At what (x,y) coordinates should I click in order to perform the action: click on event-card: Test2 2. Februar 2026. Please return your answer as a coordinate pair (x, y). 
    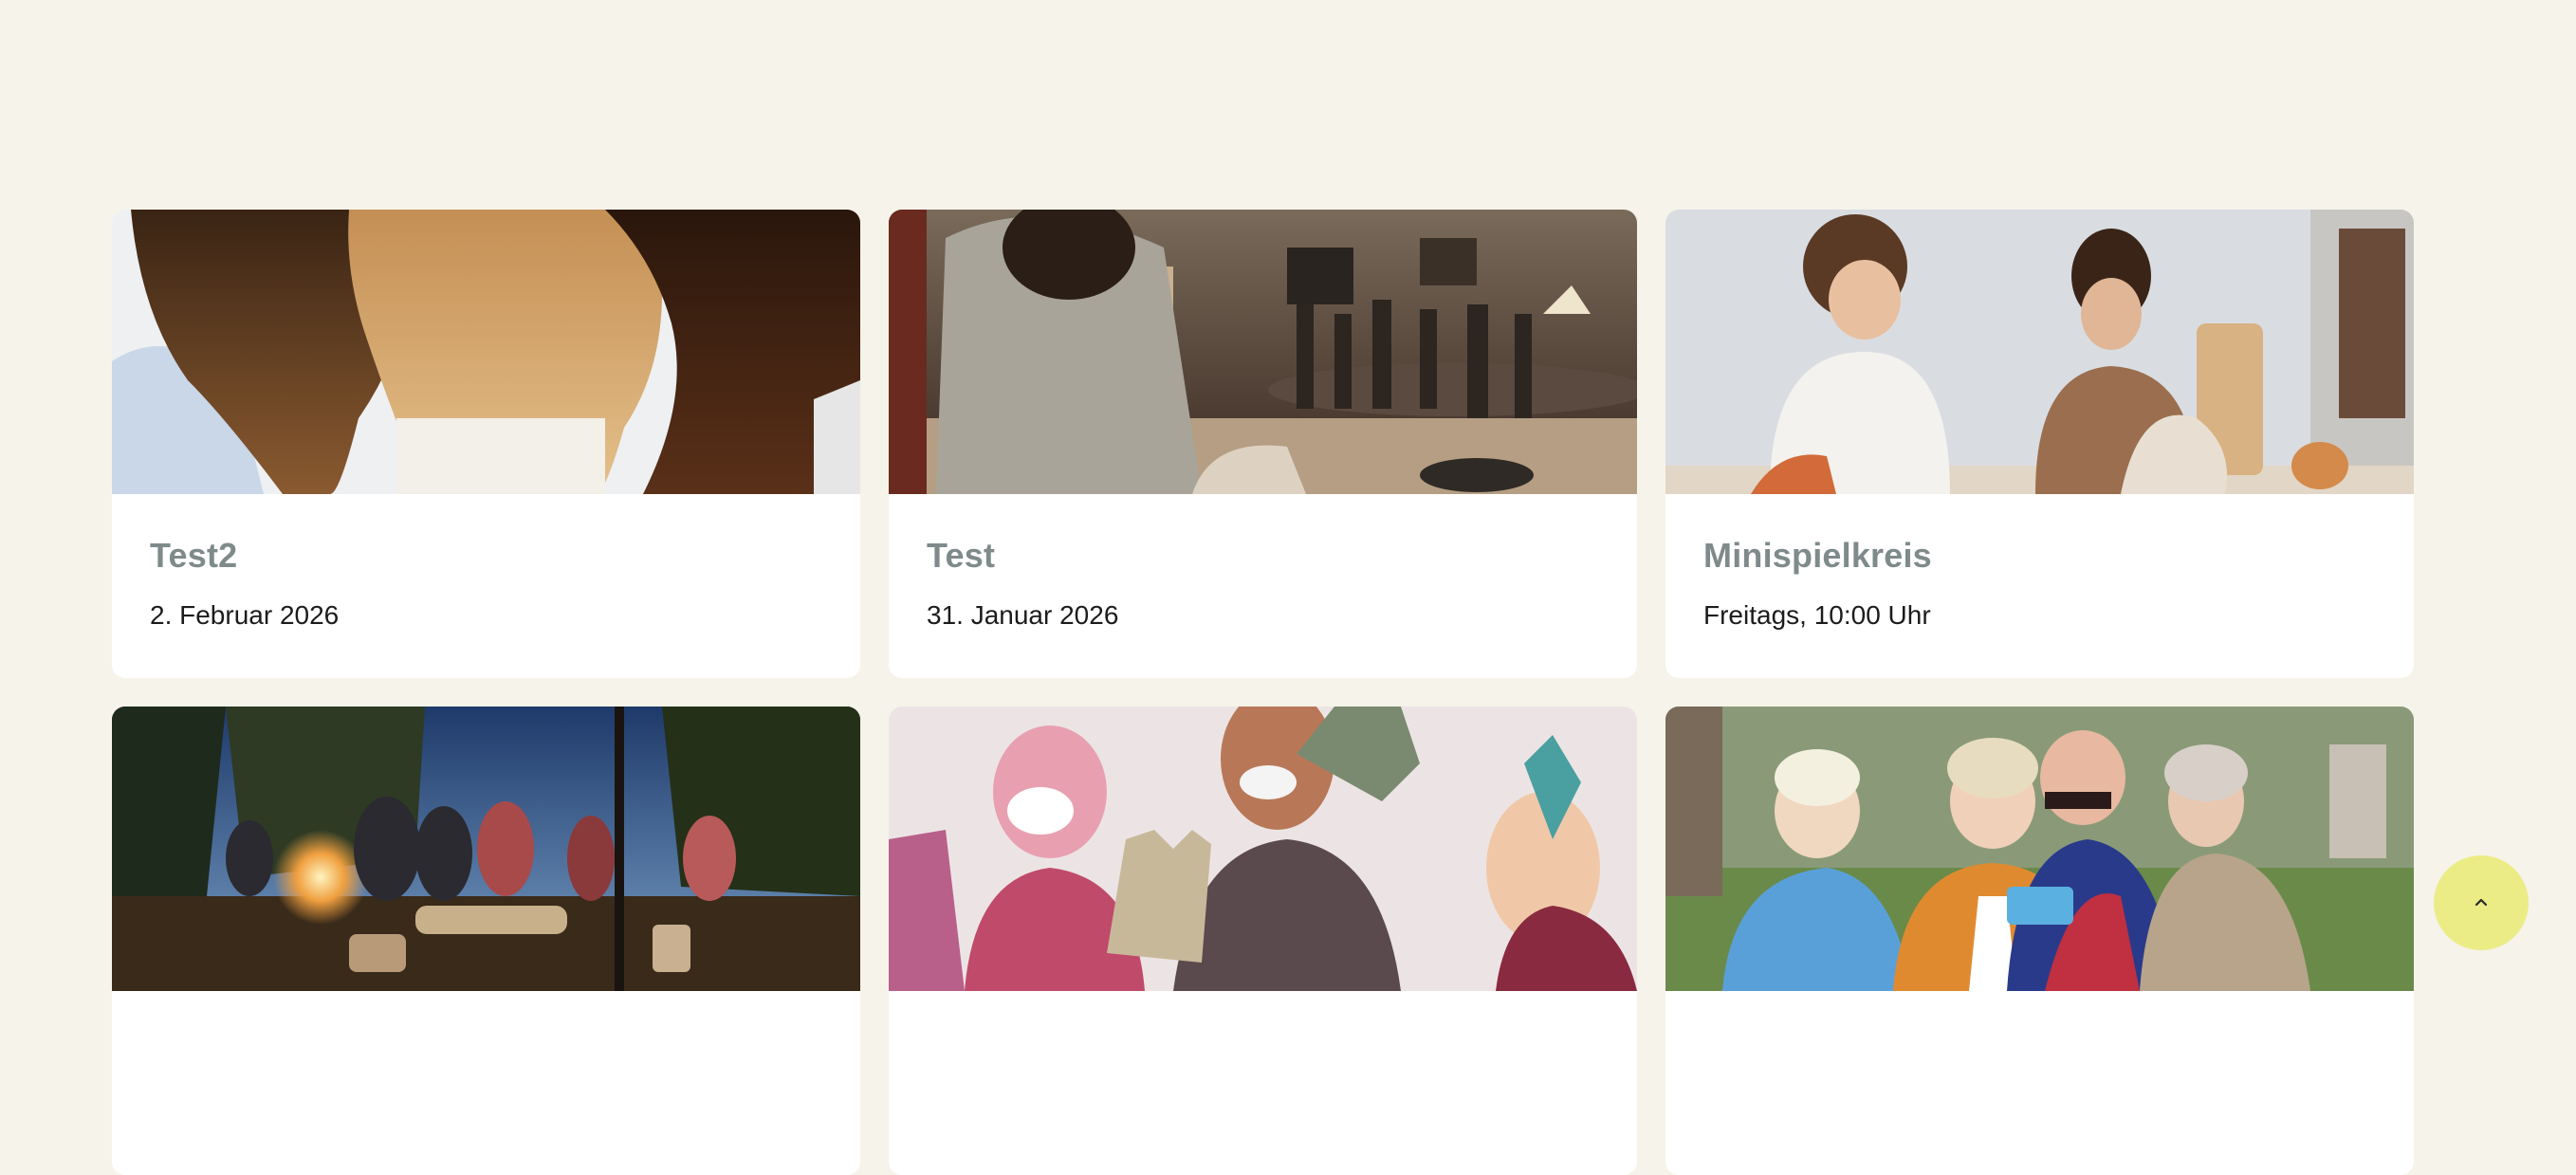
    Looking at the image, I should click on (486, 444).